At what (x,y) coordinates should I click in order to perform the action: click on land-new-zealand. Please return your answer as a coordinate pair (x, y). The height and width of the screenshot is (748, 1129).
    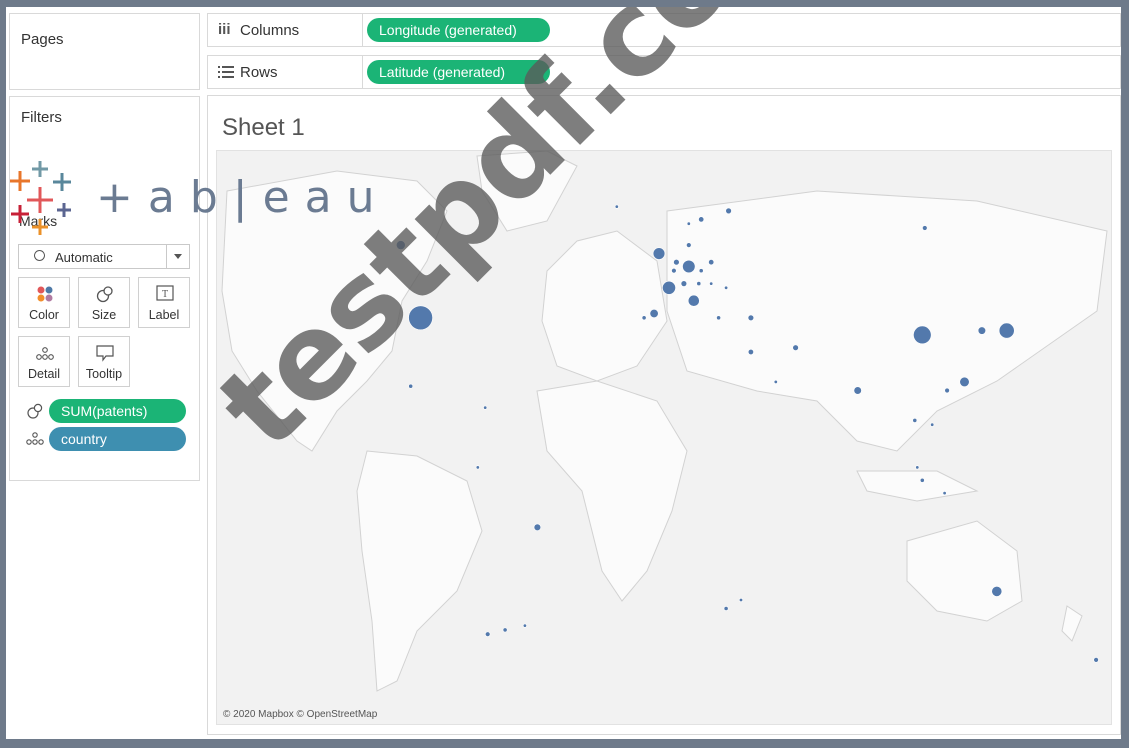
    Looking at the image, I should click on (1072, 623).